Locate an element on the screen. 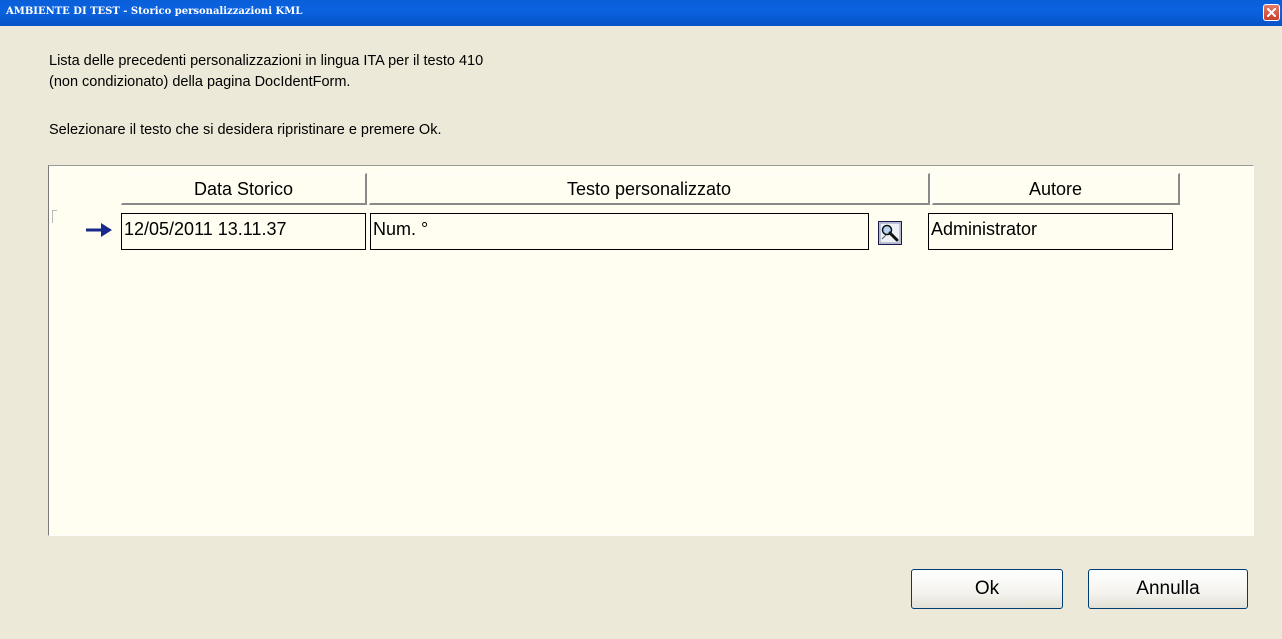 This screenshot has height=639, width=1282. column-header-data-storico: Data Storico is located at coordinates (244, 189).